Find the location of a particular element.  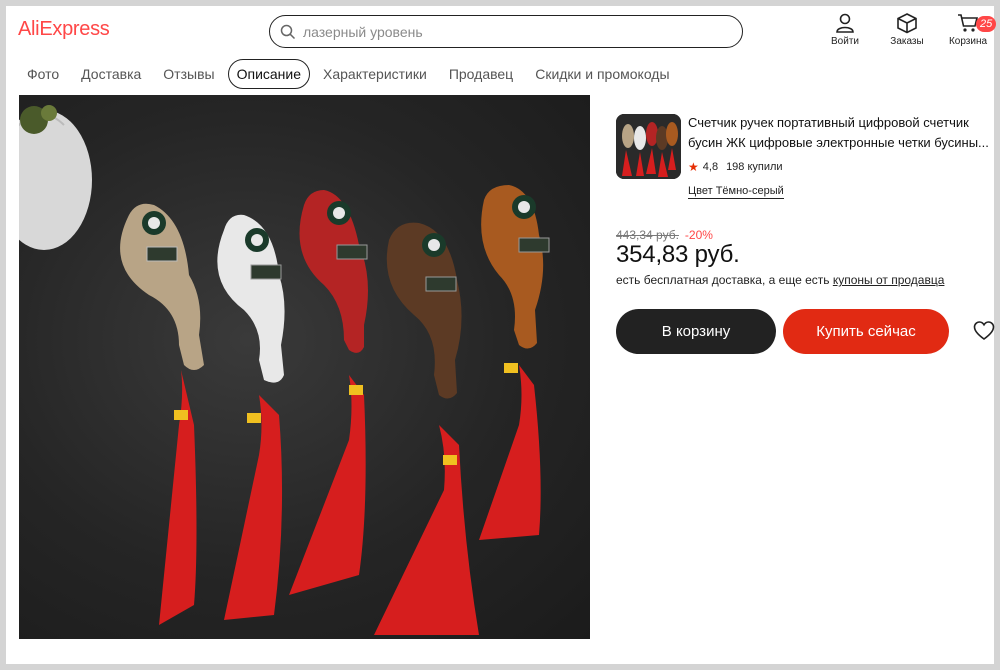

counter-brown is located at coordinates (426, 428).